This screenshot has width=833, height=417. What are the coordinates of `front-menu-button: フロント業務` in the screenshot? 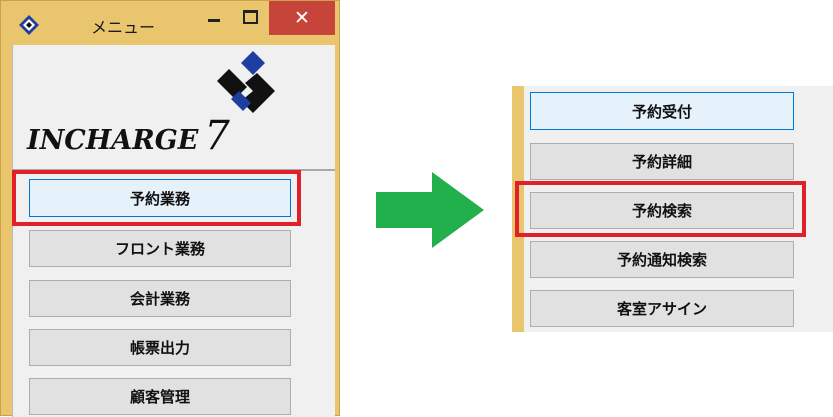 It's located at (160, 248).